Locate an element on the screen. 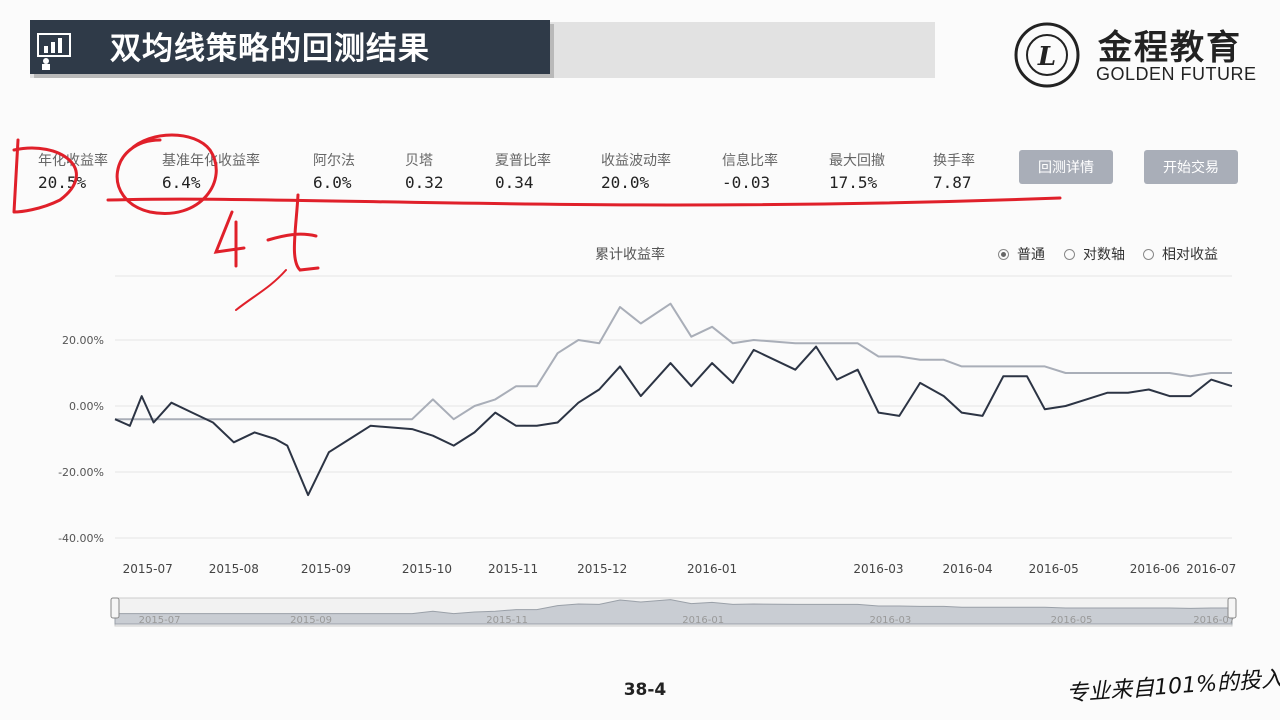 The height and width of the screenshot is (720, 1280). x-tick-label: 2016-01 is located at coordinates (712, 569).